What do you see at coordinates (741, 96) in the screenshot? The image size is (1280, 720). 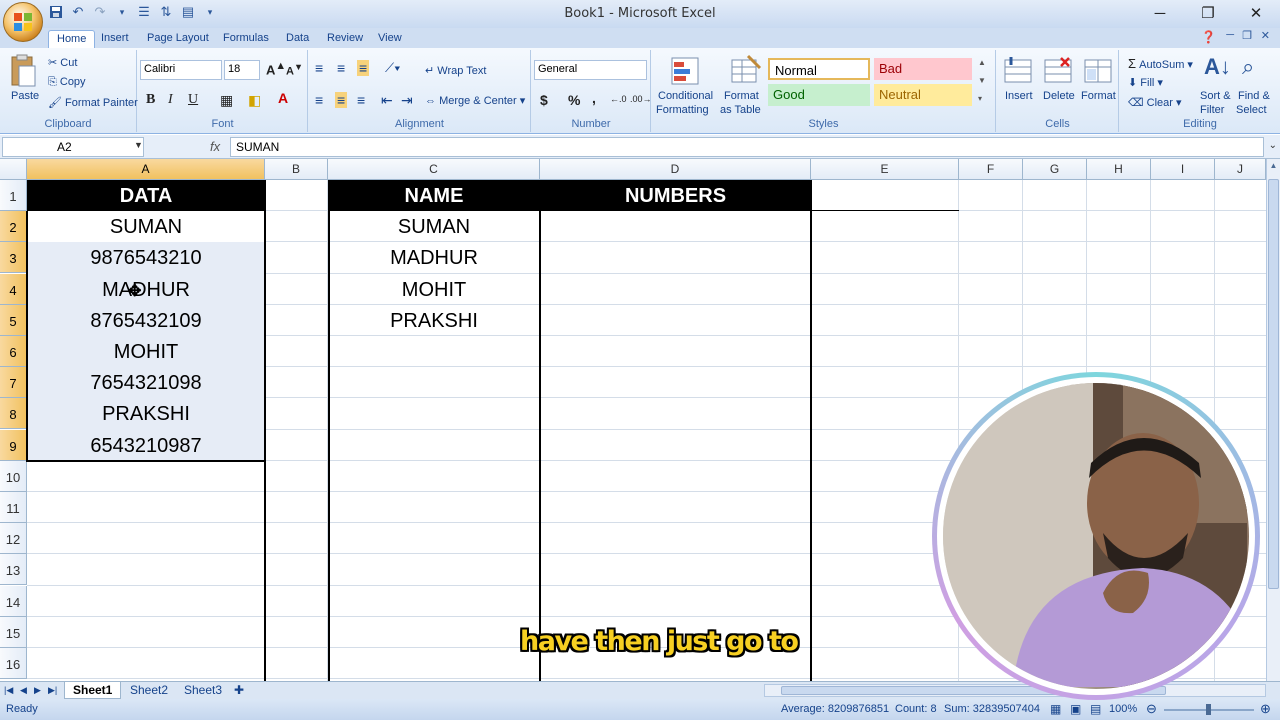 I see `format-as-table-button: Format` at bounding box center [741, 96].